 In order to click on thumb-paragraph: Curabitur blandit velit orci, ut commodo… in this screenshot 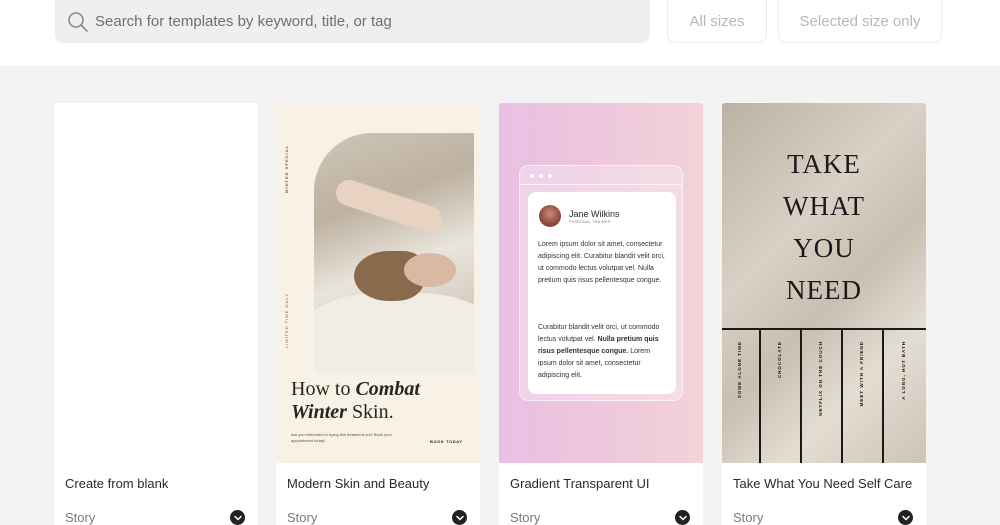, I will do `click(599, 351)`.